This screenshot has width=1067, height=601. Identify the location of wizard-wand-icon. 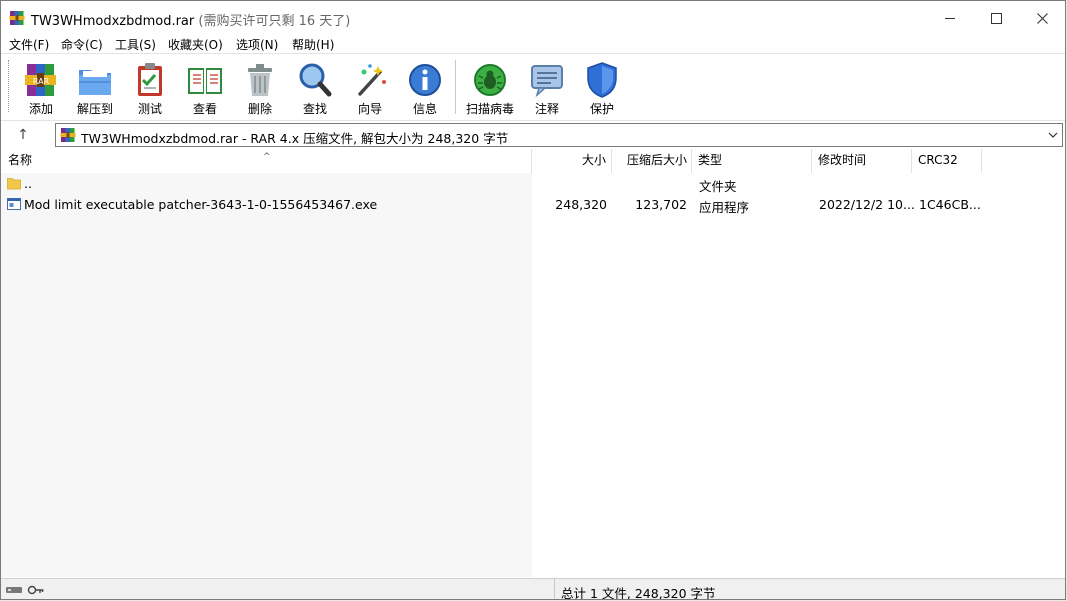
(372, 80).